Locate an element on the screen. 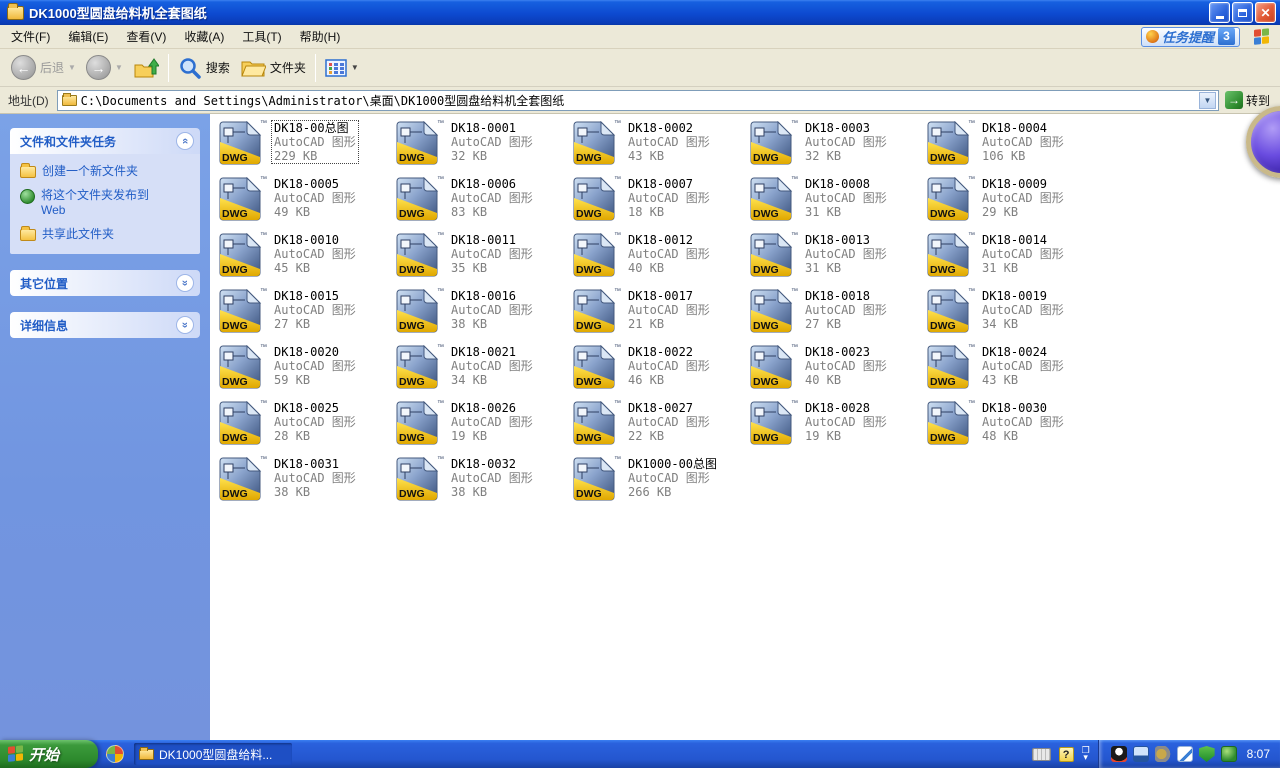  help-icon: ? is located at coordinates (1066, 754).